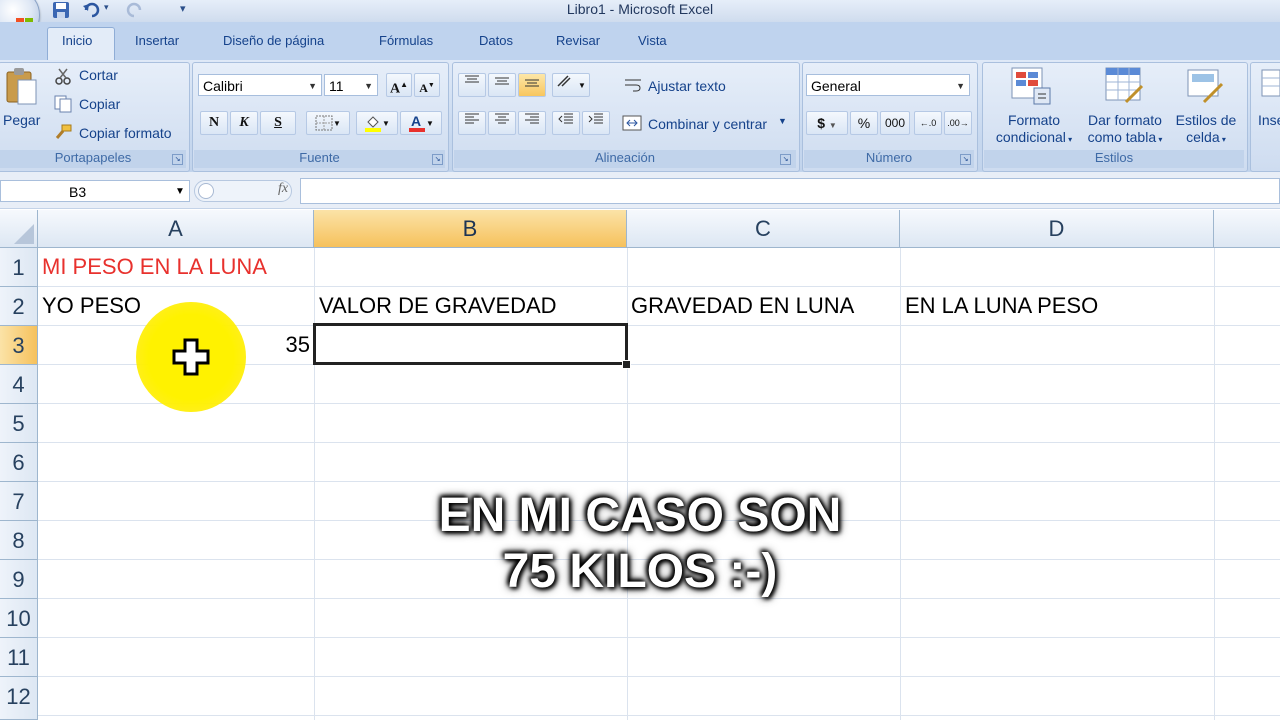  Describe the element at coordinates (351, 85) in the screenshot. I see `font-size-select: 11 ▼` at that location.